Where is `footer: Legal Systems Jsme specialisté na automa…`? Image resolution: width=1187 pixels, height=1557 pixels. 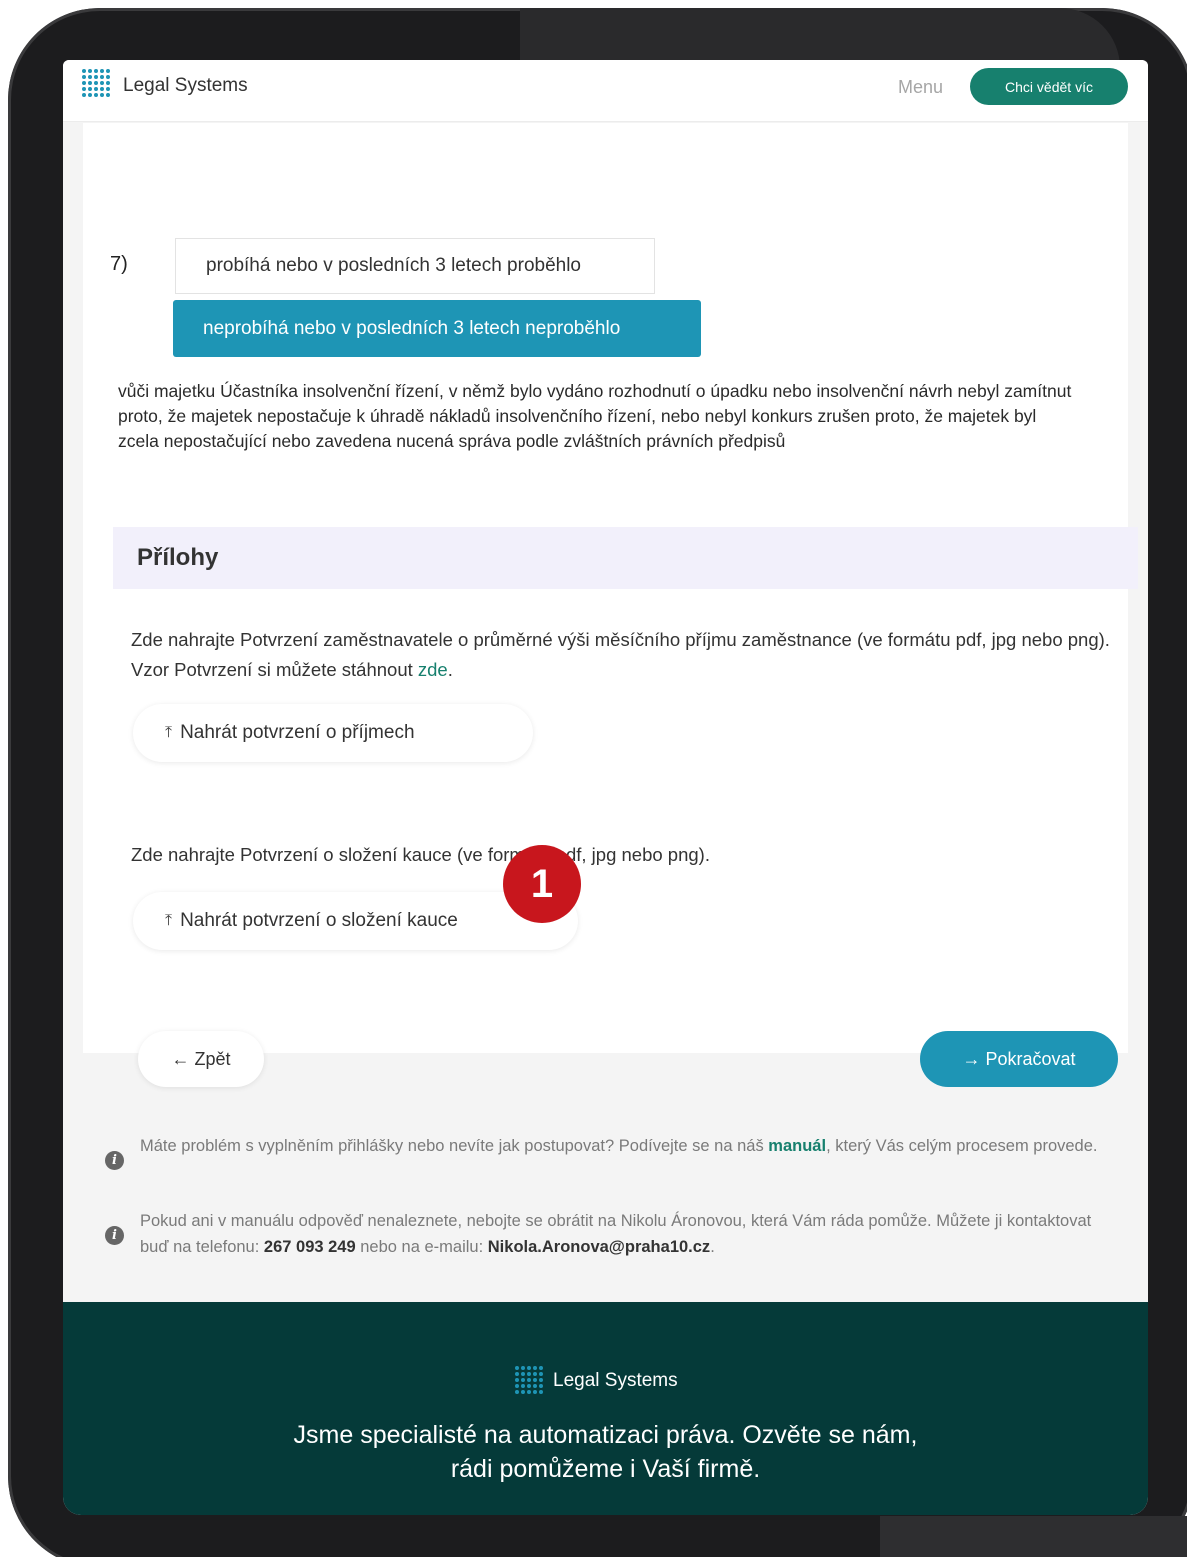
footer: Legal Systems Jsme specialisté na automa… is located at coordinates (605, 1408).